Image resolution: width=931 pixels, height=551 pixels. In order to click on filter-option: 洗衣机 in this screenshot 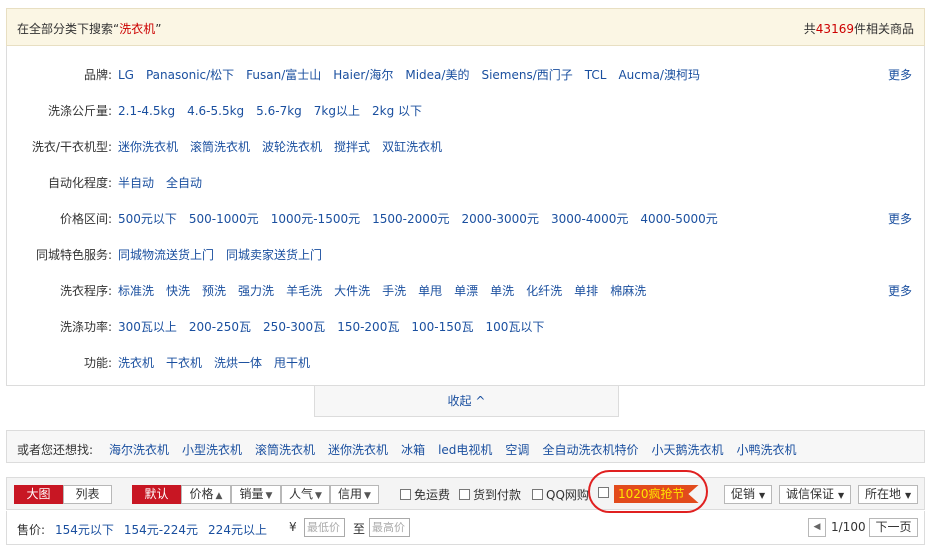, I will do `click(136, 363)`.